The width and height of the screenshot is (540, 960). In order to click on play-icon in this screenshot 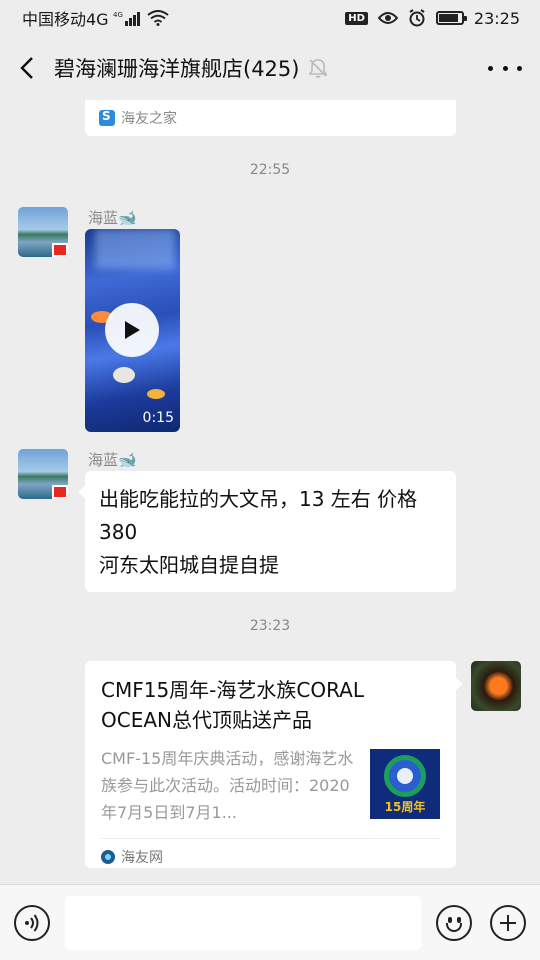, I will do `click(132, 330)`.